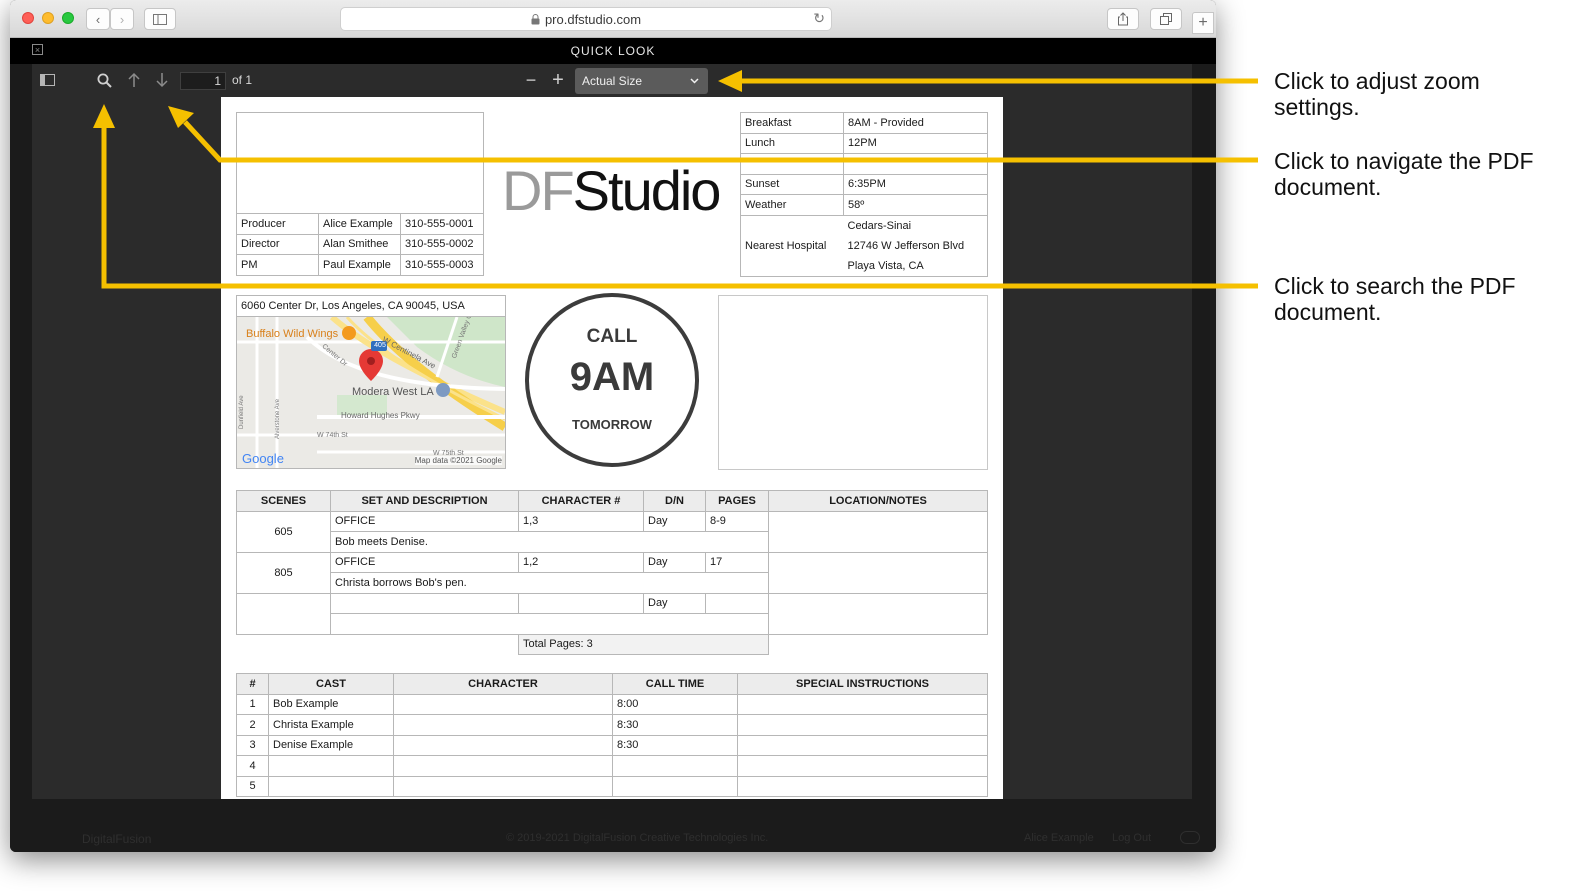 This screenshot has height=896, width=1580. What do you see at coordinates (104, 116) in the screenshot?
I see `search-arrowhead` at bounding box center [104, 116].